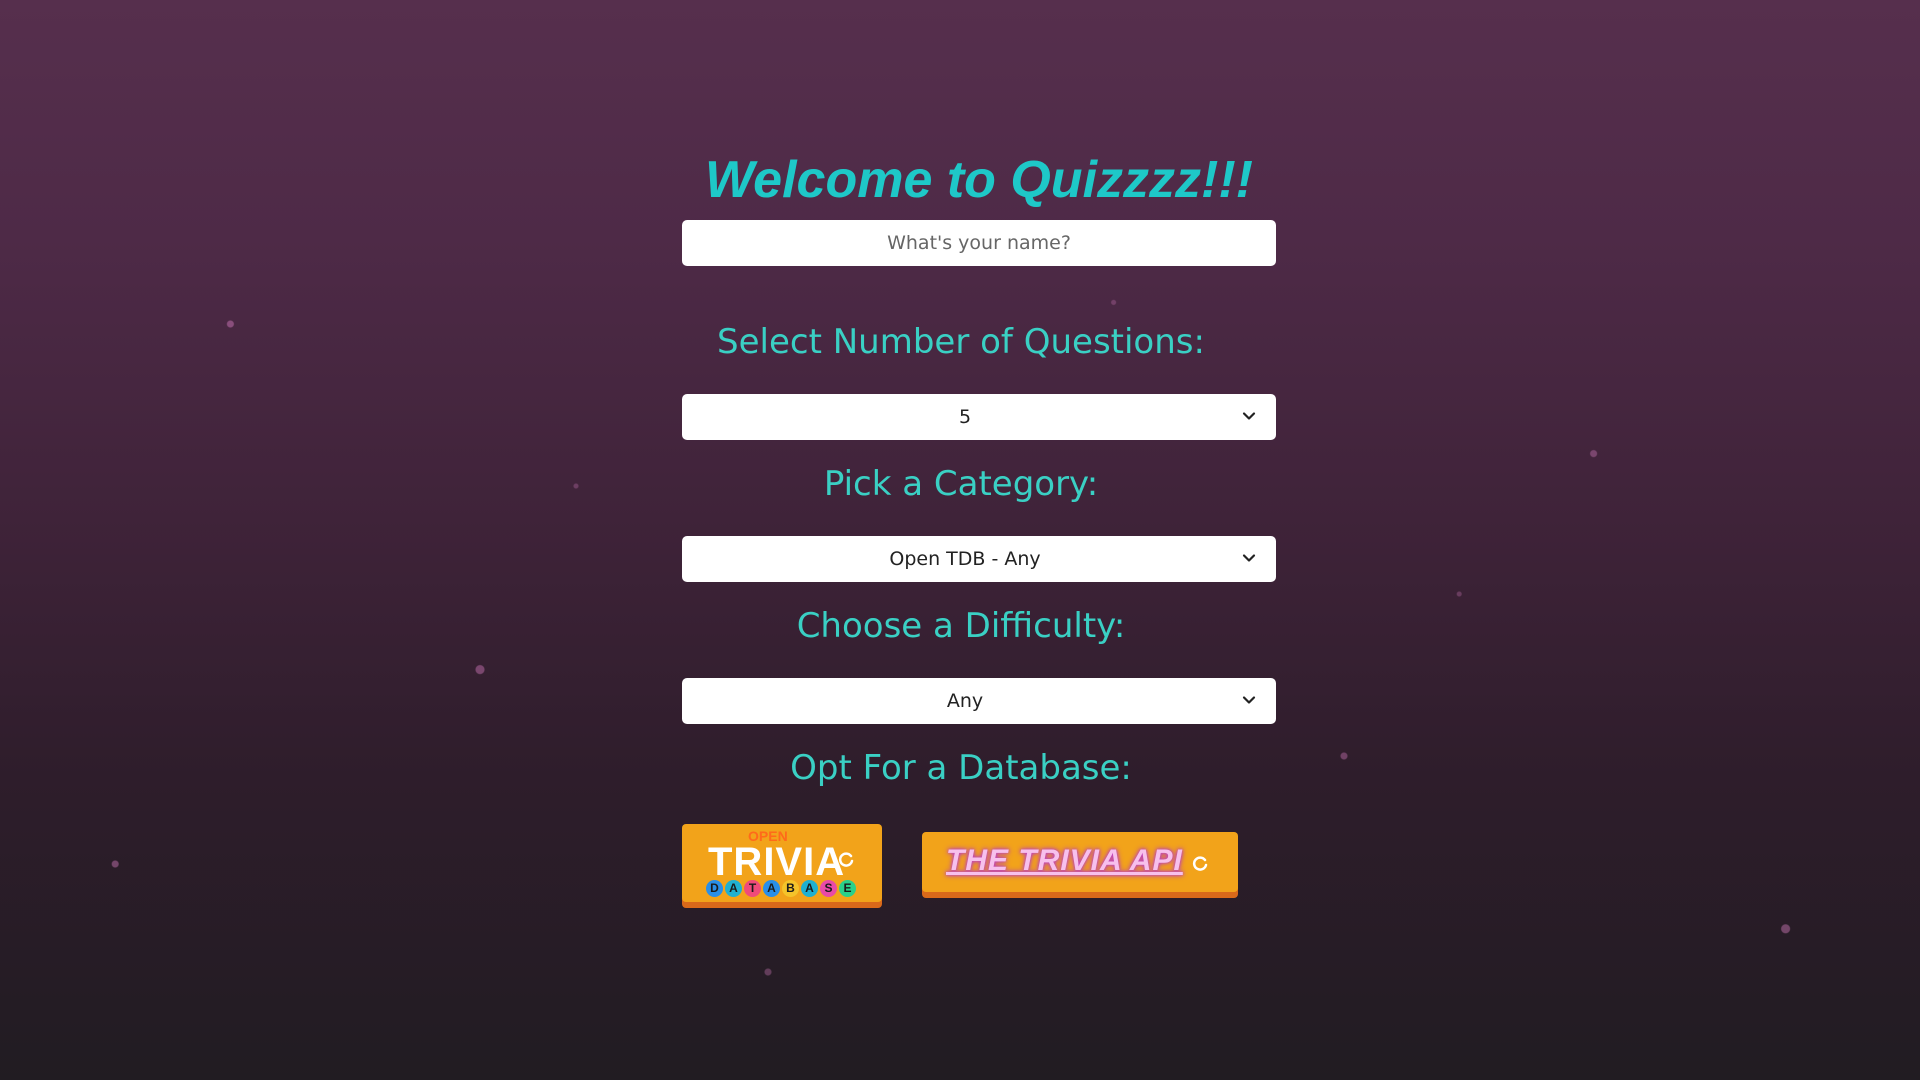  What do you see at coordinates (714, 888) in the screenshot?
I see `otdb-logo-letter: D` at bounding box center [714, 888].